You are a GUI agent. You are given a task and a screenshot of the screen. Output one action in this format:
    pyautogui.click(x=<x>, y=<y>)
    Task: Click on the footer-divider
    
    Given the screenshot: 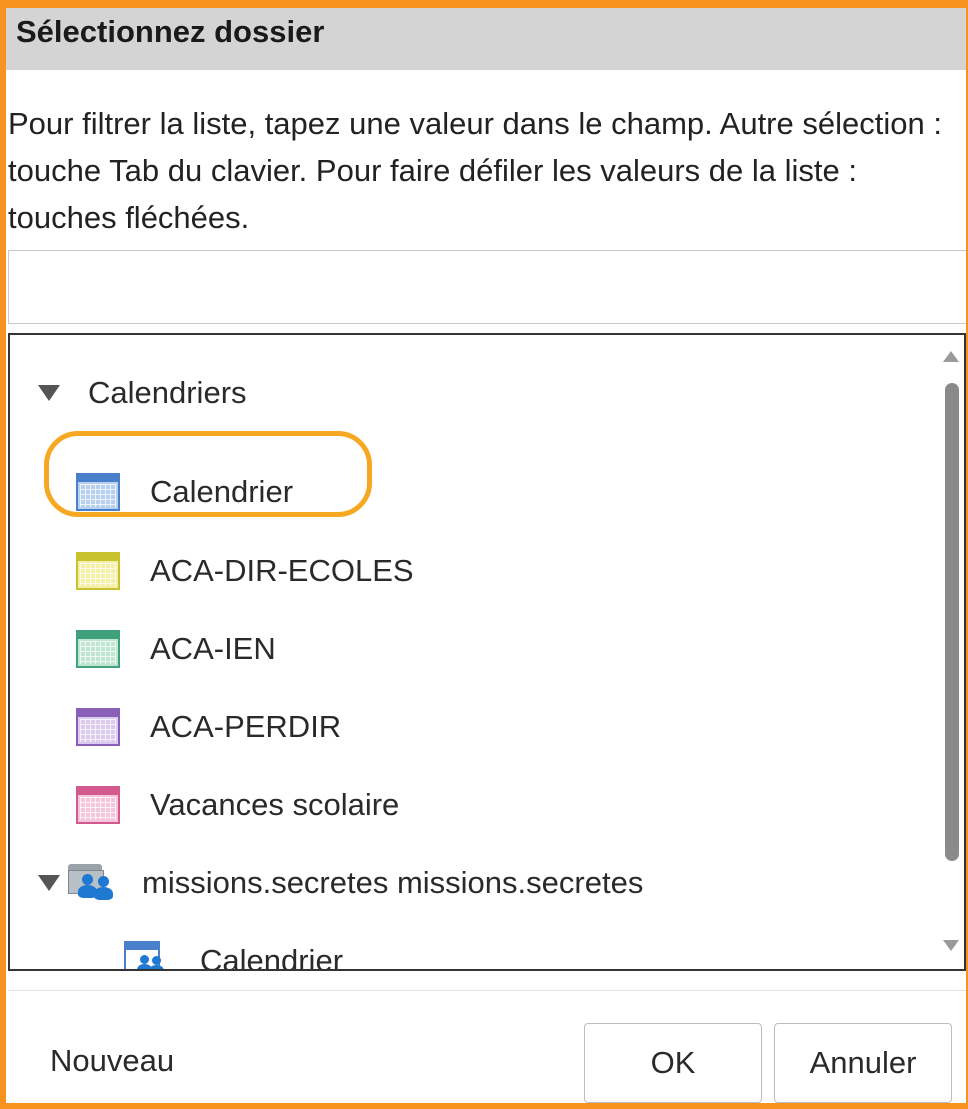 What is the action you would take?
    pyautogui.click(x=488, y=990)
    